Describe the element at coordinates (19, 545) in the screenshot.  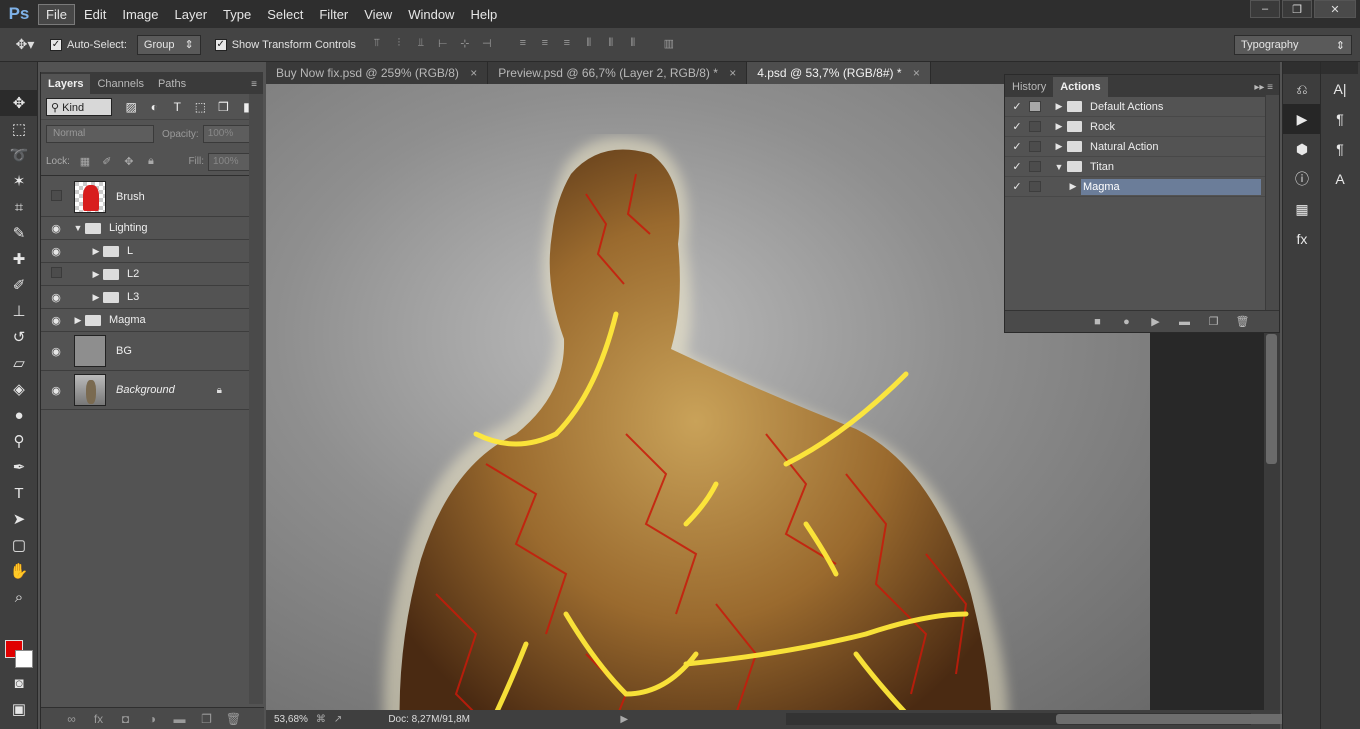
I see `shape-tool-icon: ▢` at that location.